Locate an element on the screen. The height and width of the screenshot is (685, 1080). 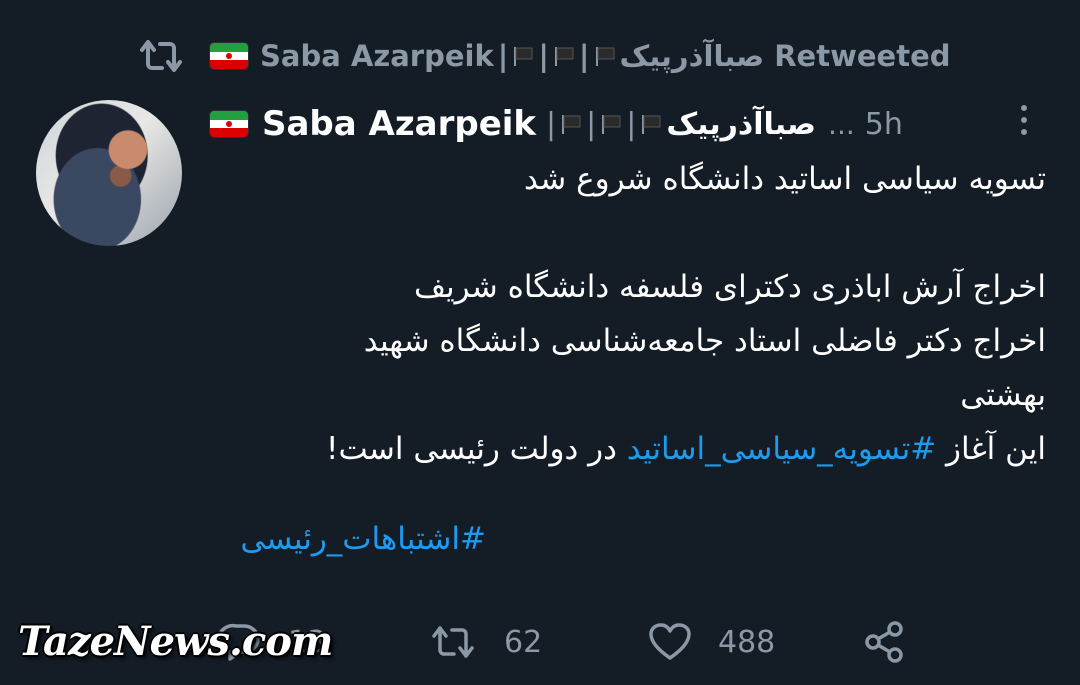
tweet-timestamp: 5h is located at coordinates (884, 124).